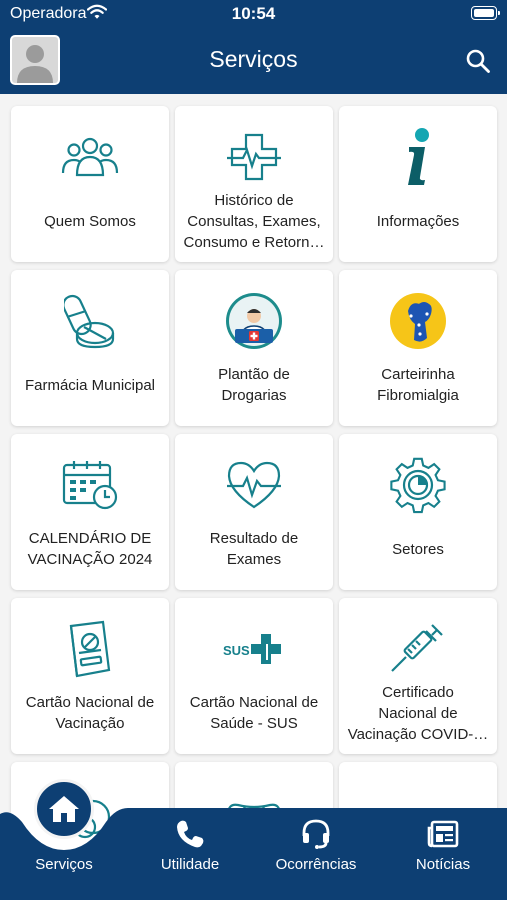 Image resolution: width=507 pixels, height=900 pixels. Describe the element at coordinates (254, 157) in the screenshot. I see `medical-cross-pulse-icon` at that location.